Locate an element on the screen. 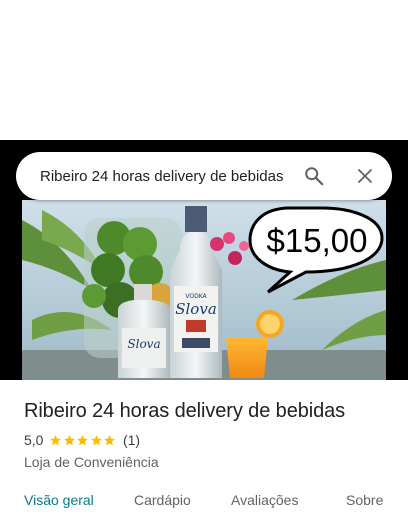  clear-search-button is located at coordinates (365, 176).